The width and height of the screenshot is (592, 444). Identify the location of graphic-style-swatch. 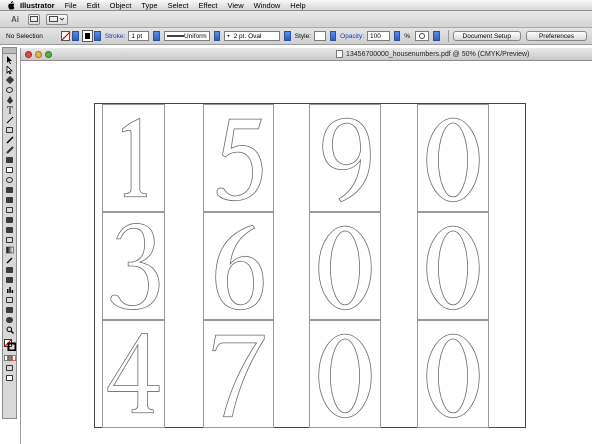
(320, 36).